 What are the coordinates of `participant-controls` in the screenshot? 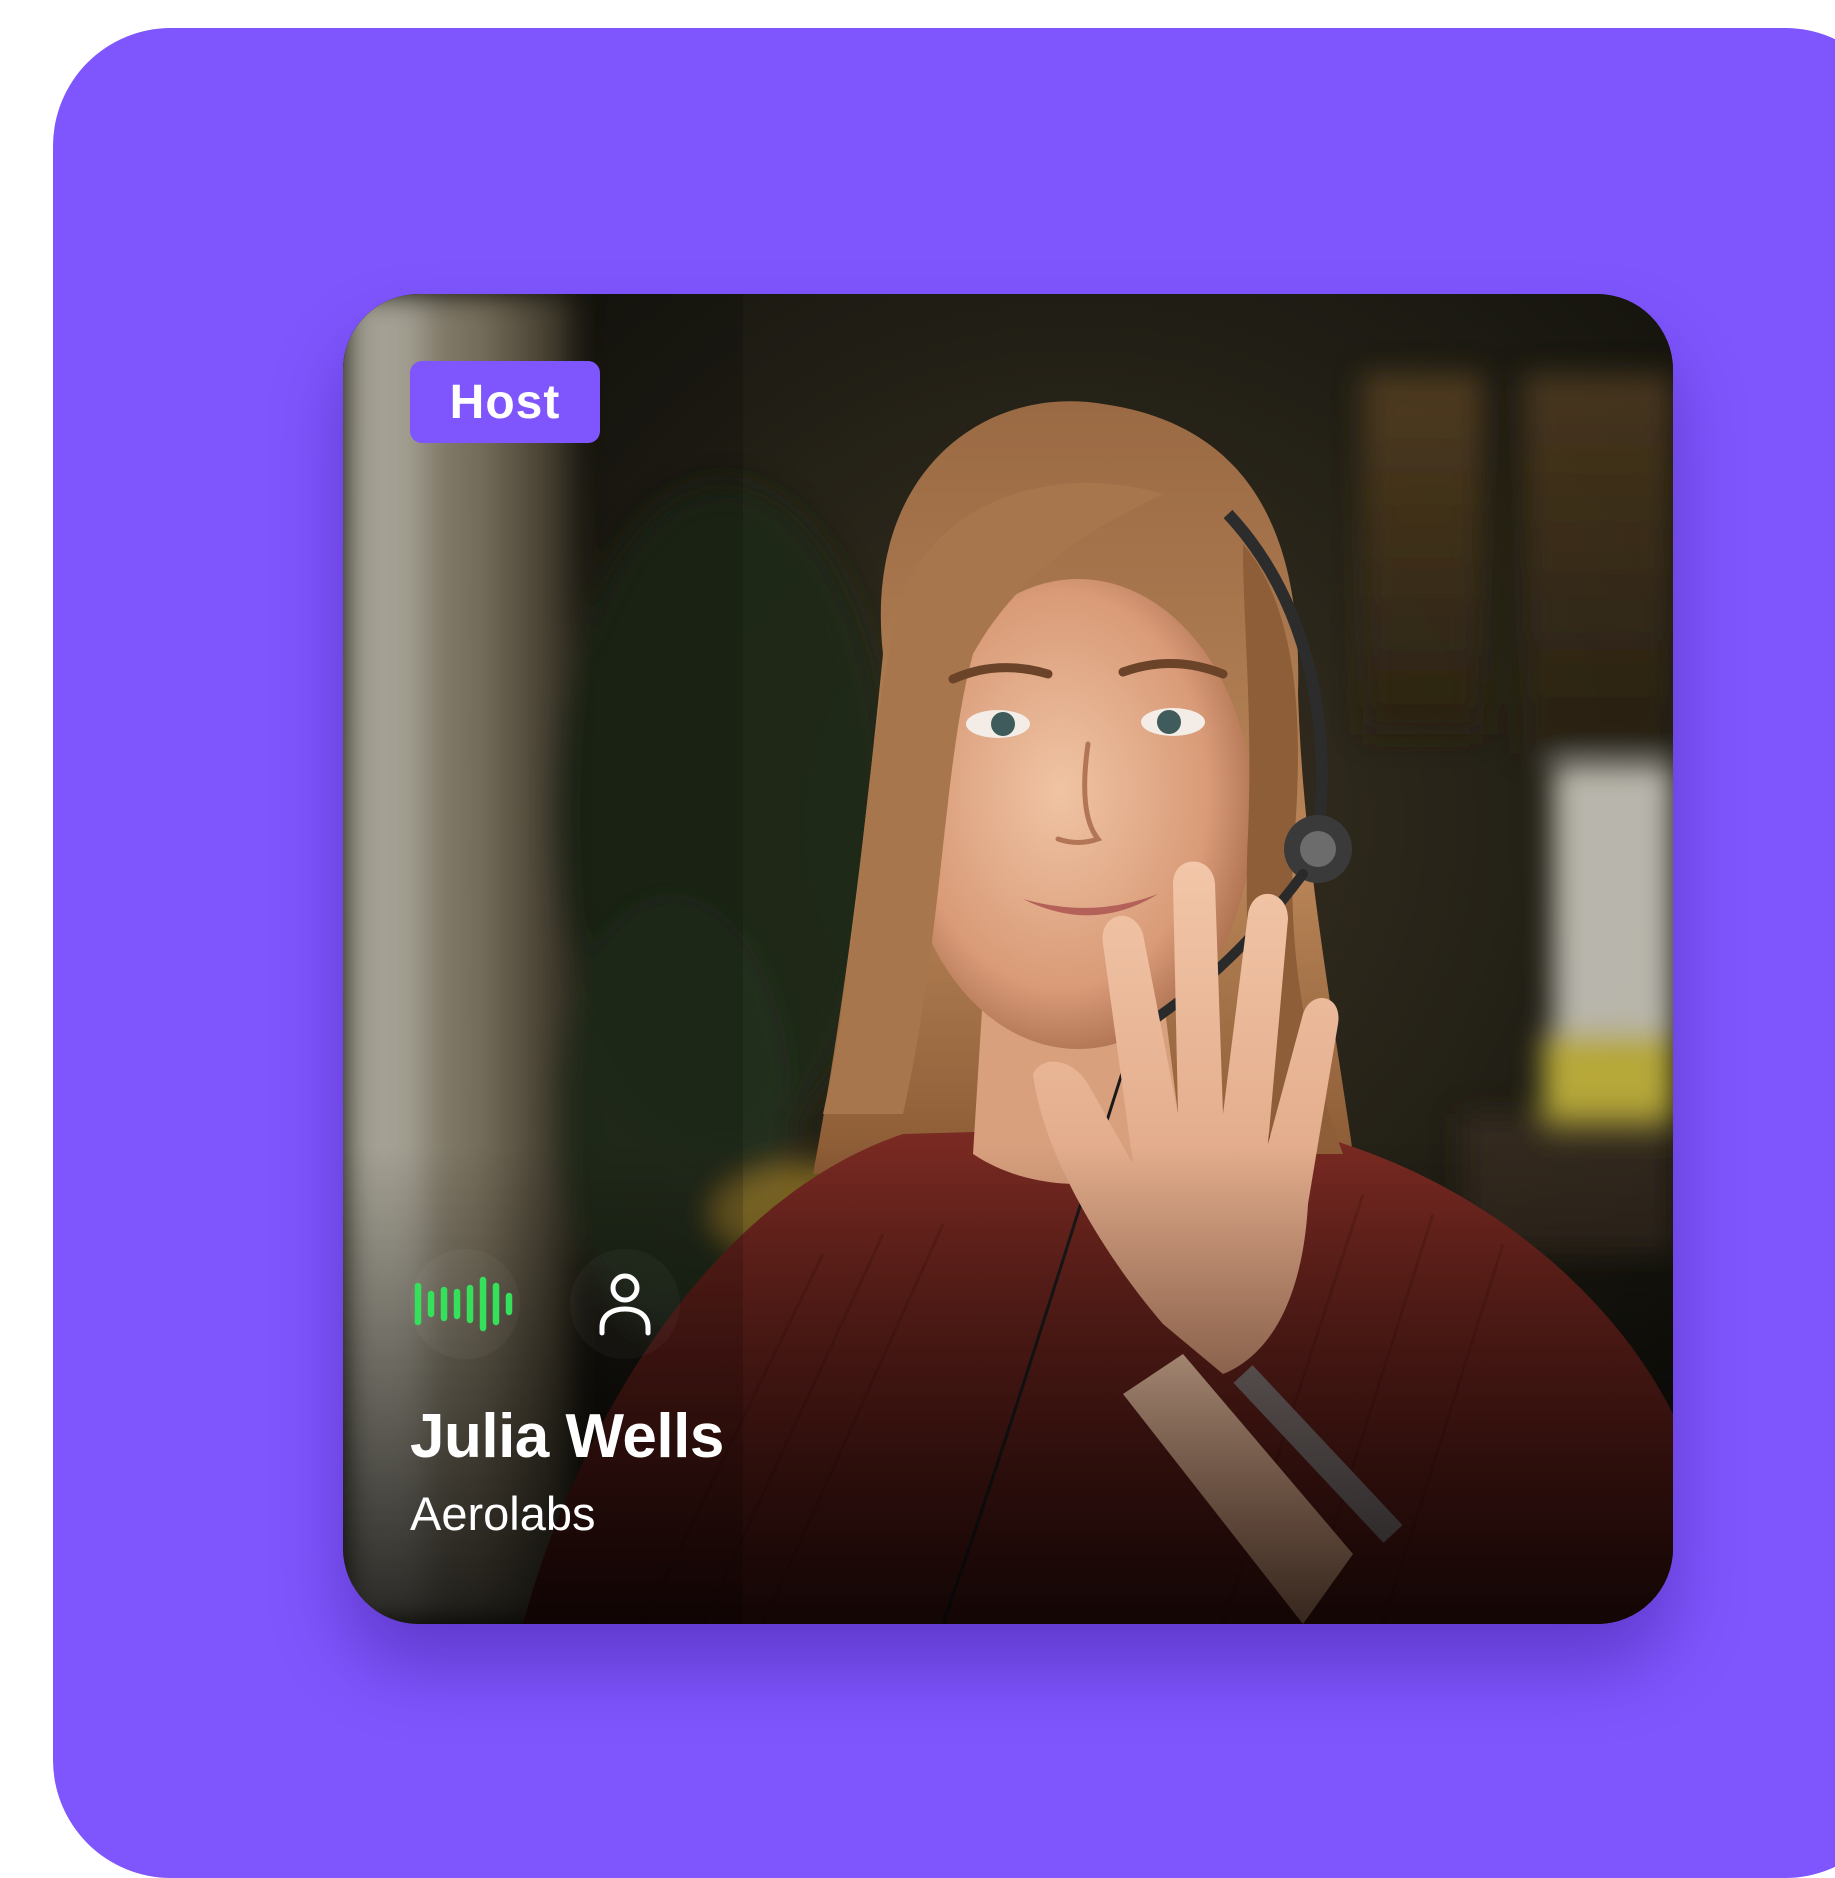 It's located at (545, 1304).